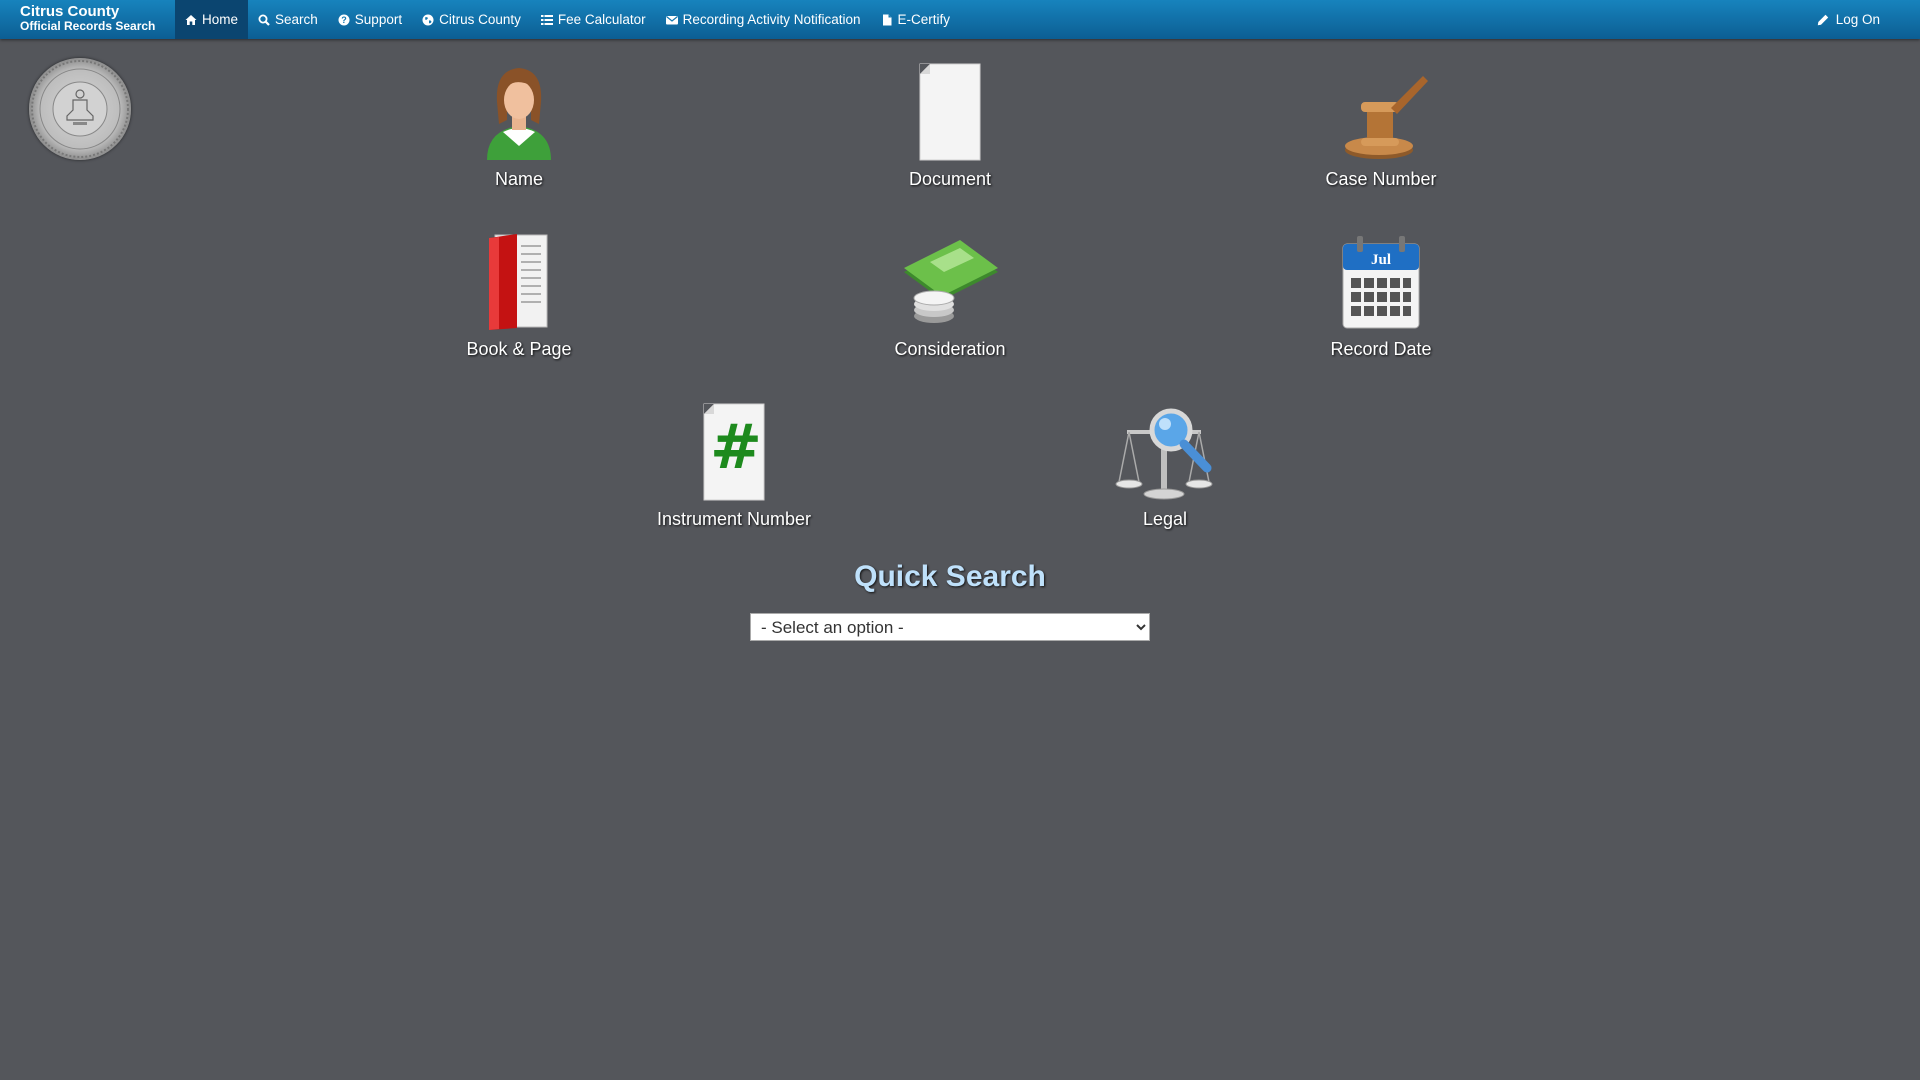  Describe the element at coordinates (1381, 282) in the screenshot. I see `calendar-icon: Jul` at that location.